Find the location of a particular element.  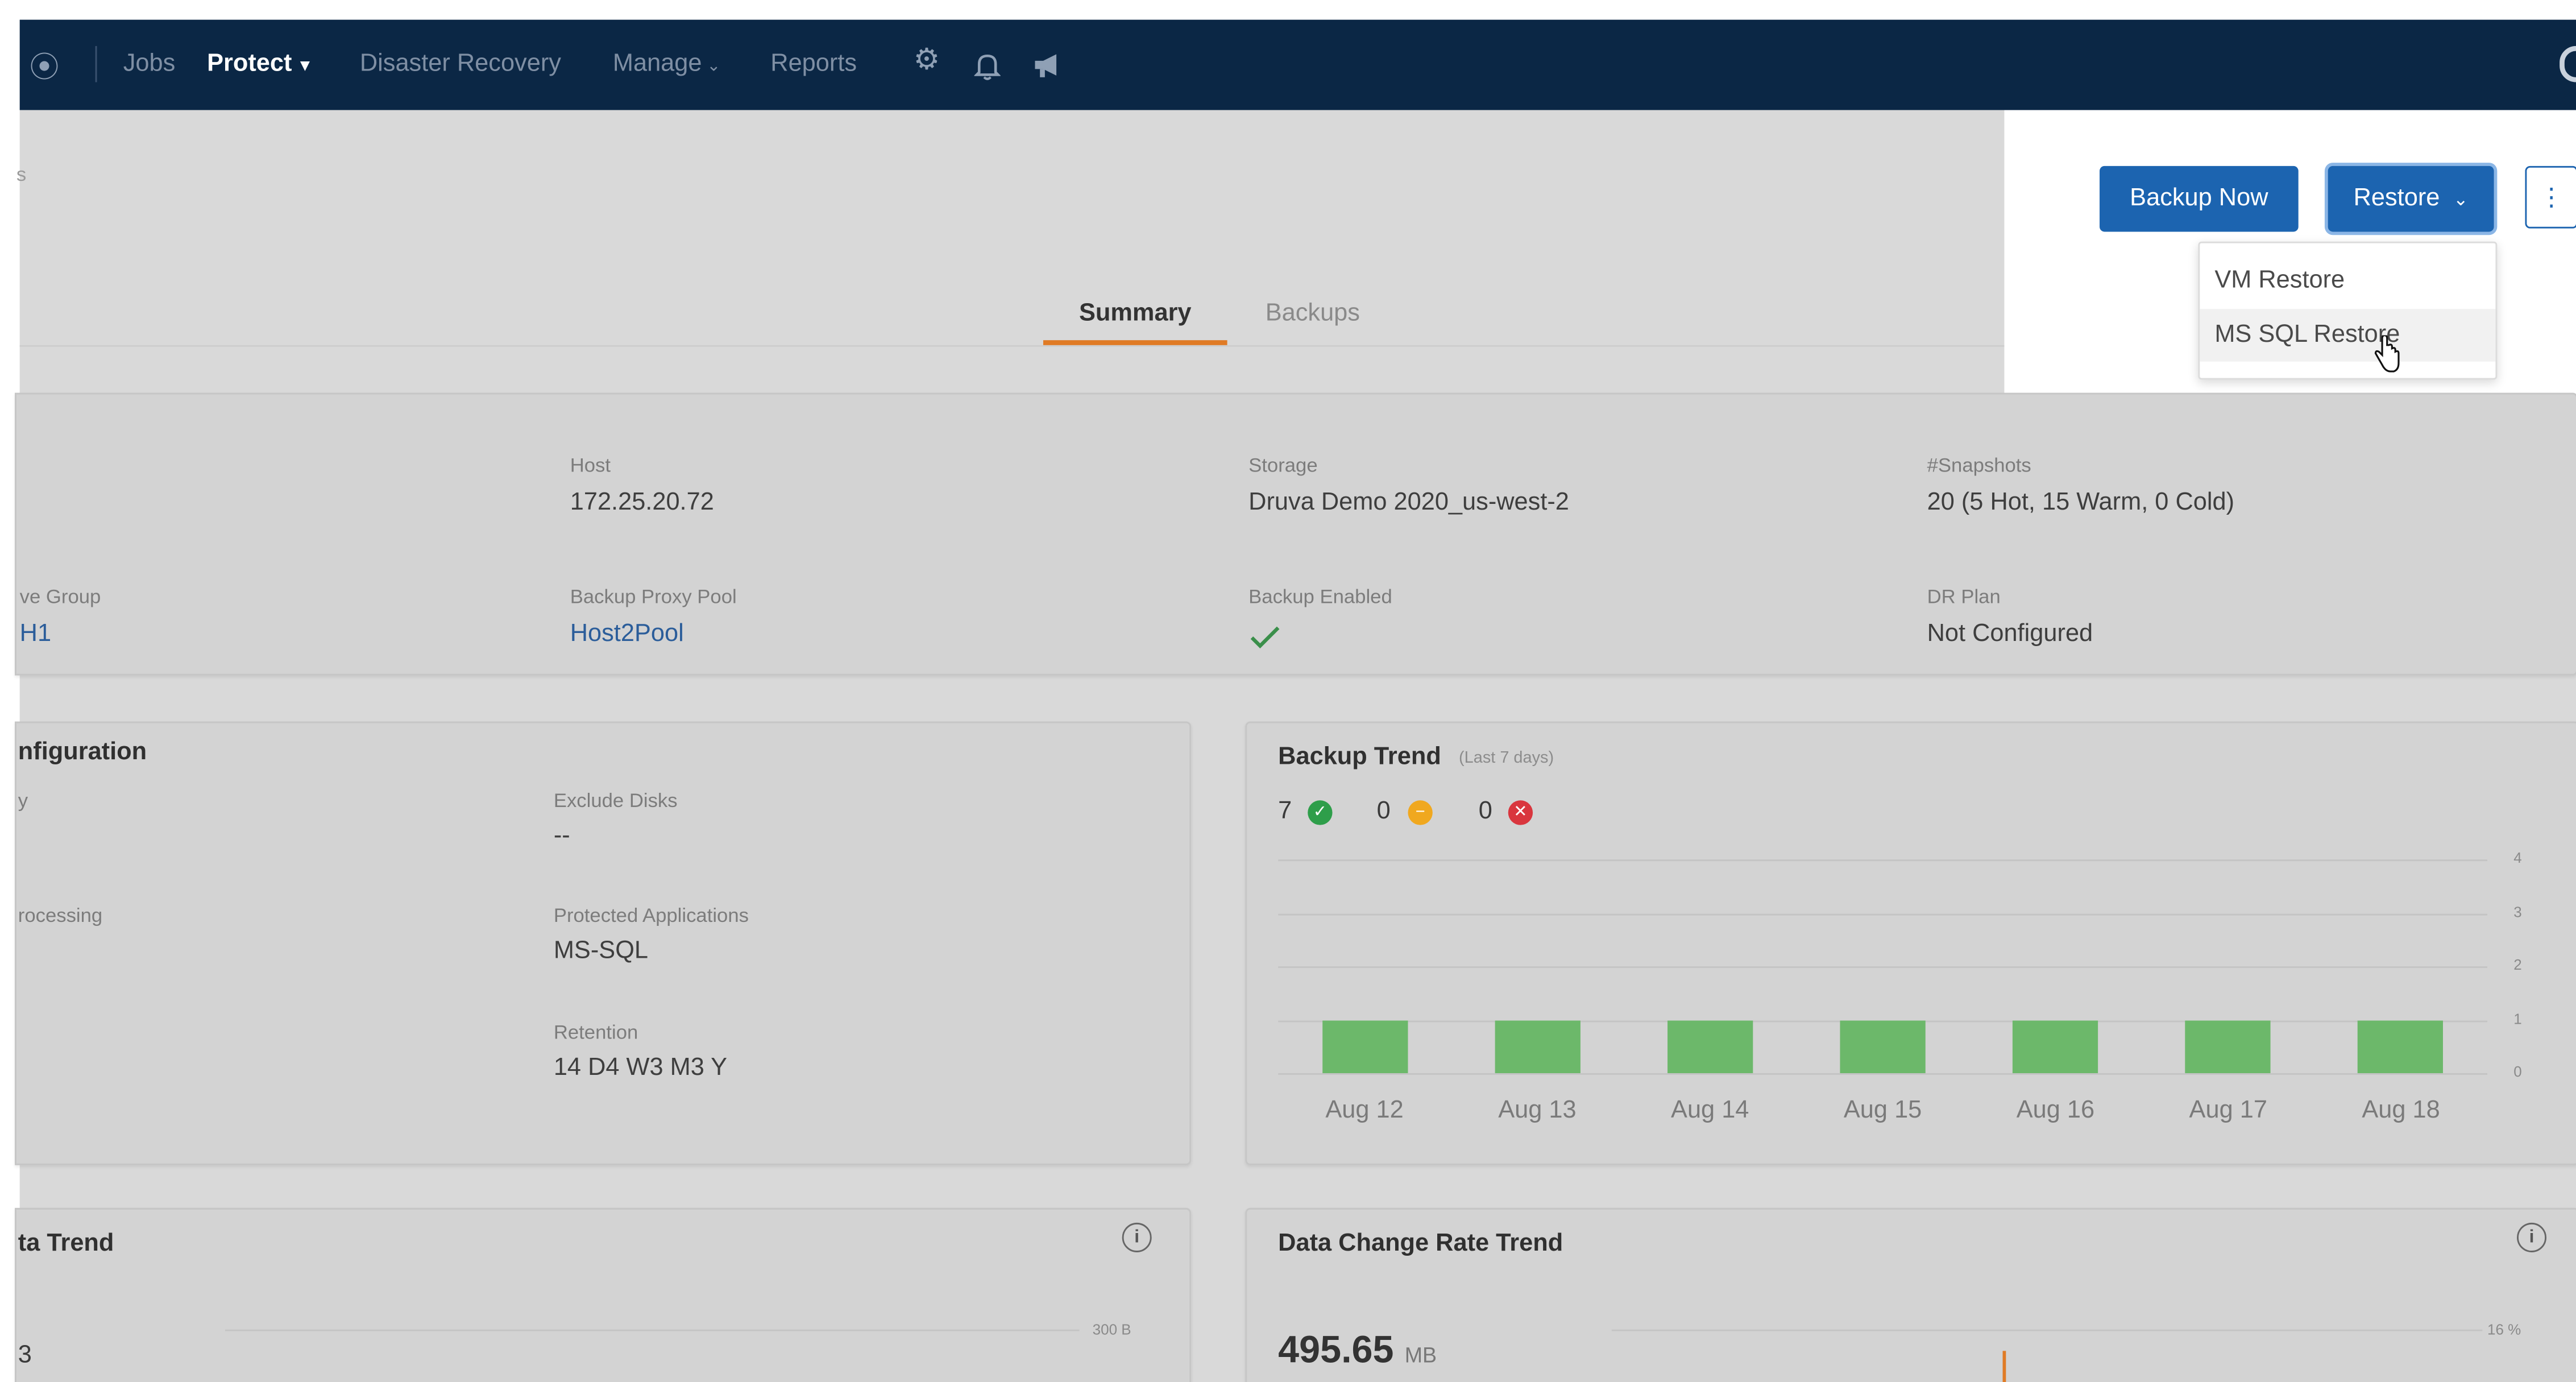

data-change-rate-spike is located at coordinates (2004, 1366).